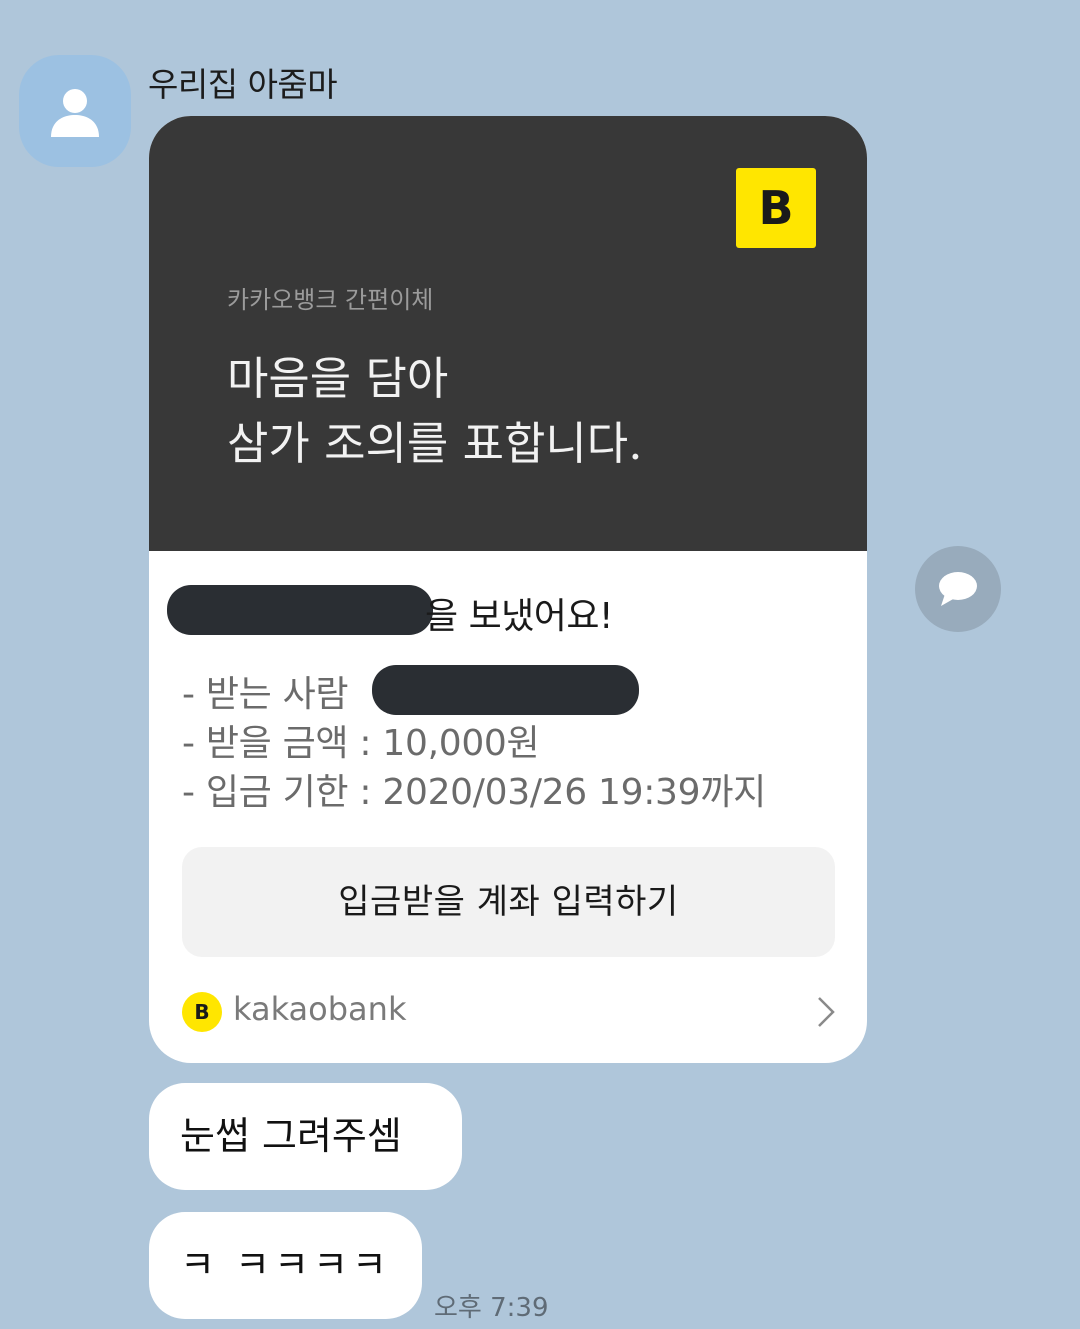  What do you see at coordinates (243, 84) in the screenshot?
I see `sender-name: 우리집 아줌마` at bounding box center [243, 84].